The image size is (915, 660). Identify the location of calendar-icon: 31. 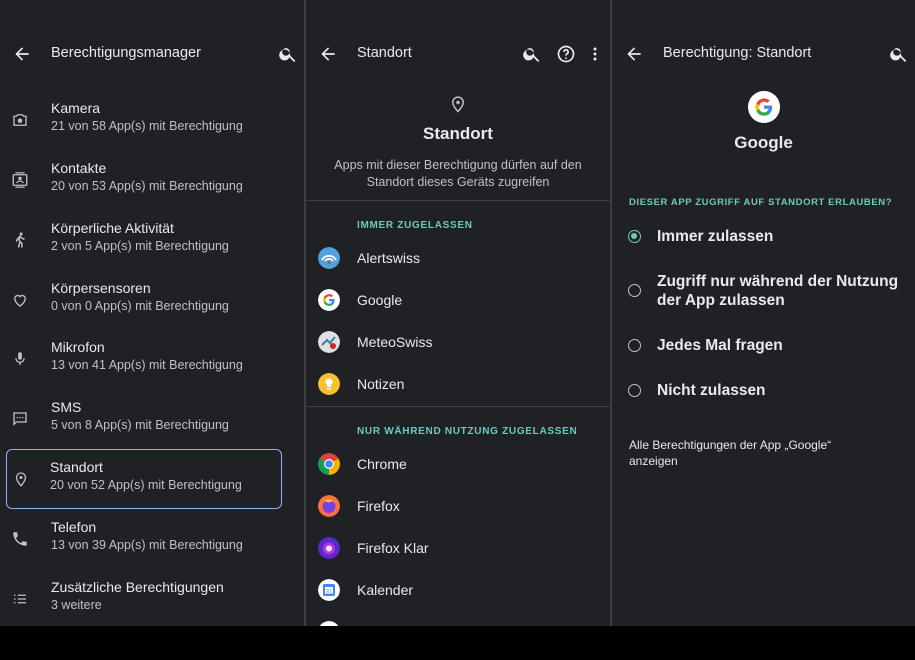
(329, 590).